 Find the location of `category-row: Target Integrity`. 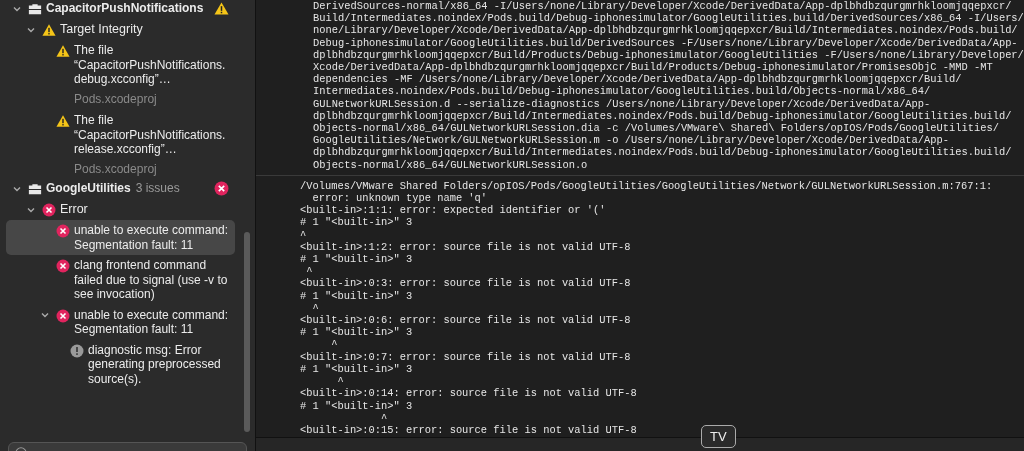

category-row: Target Integrity is located at coordinates (120, 30).